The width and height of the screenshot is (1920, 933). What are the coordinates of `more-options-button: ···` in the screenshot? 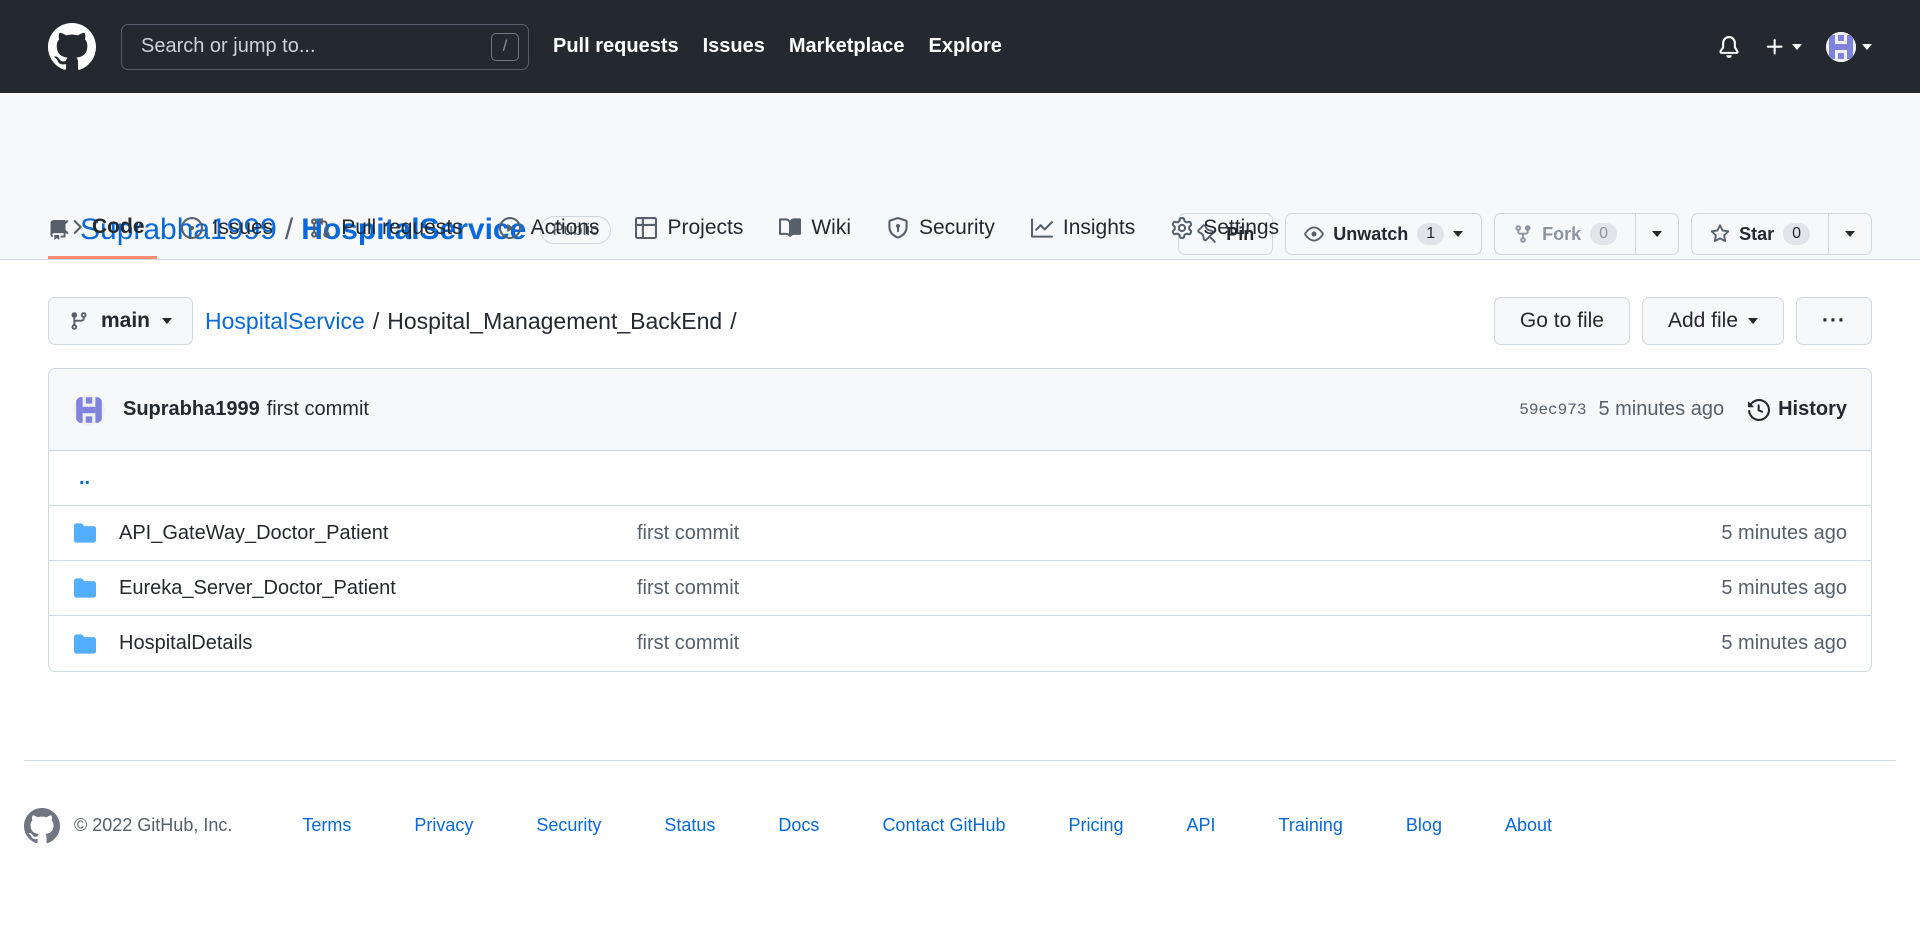 It's located at (1834, 321).